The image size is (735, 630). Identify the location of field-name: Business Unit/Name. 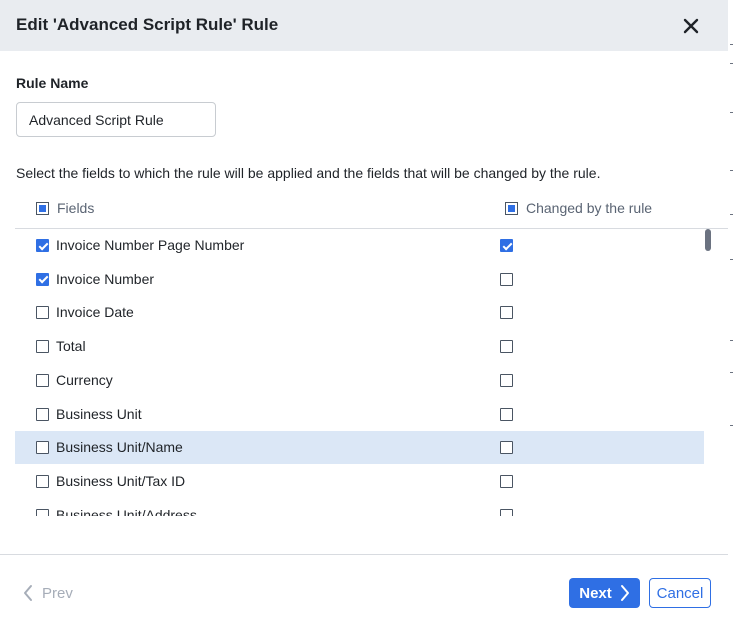
(119, 447).